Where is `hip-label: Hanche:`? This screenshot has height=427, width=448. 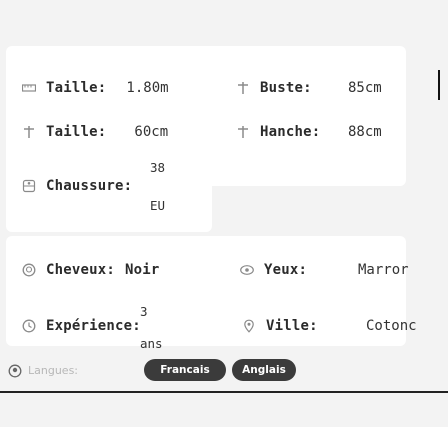
hip-label: Hanche: is located at coordinates (290, 132).